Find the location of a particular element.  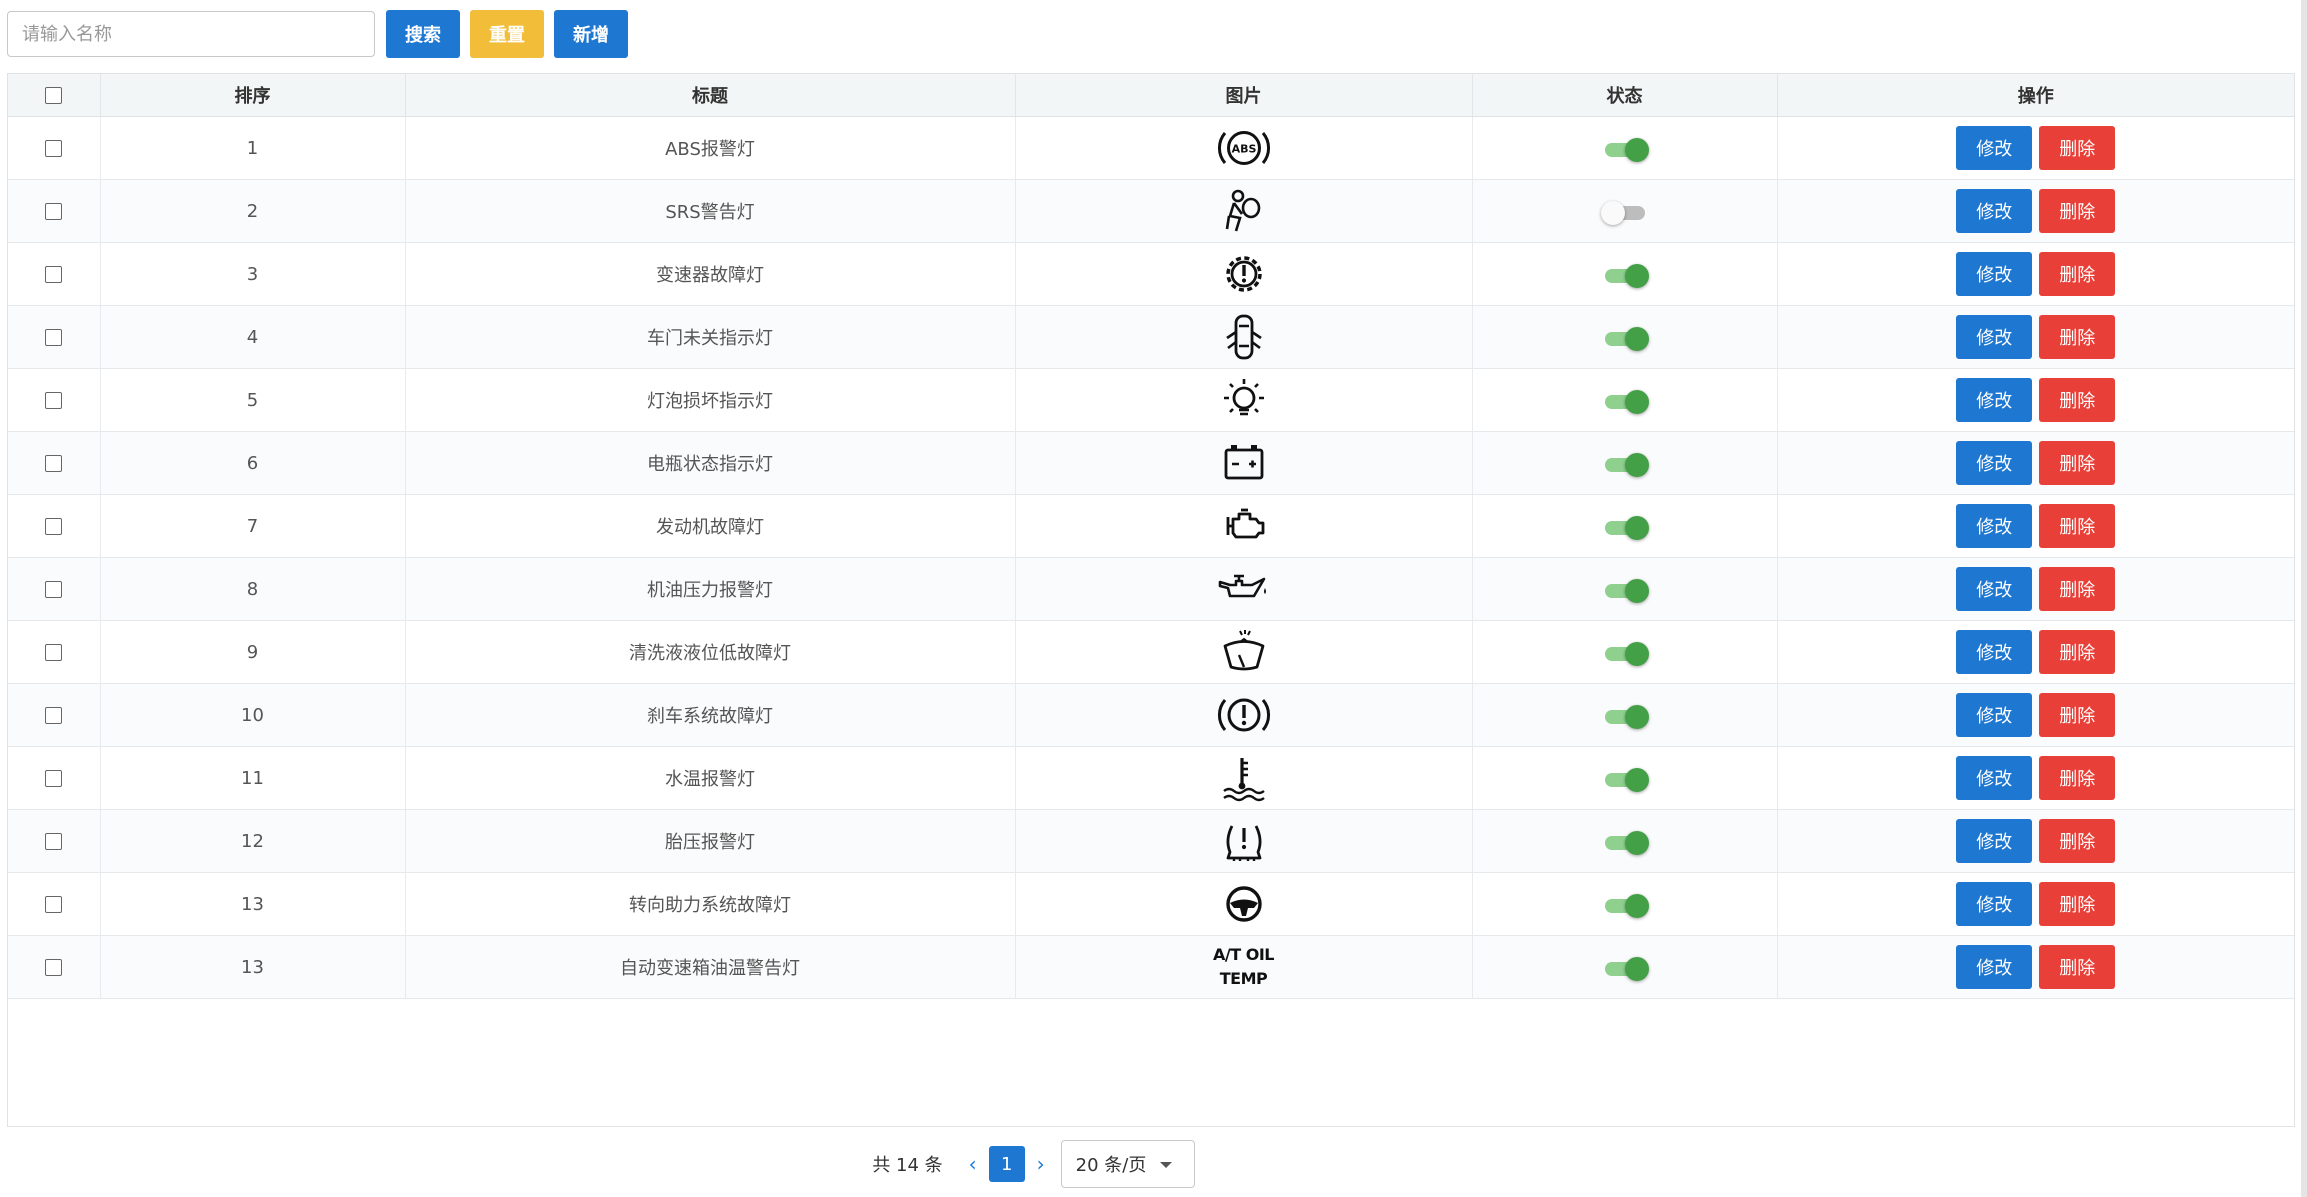

search-input is located at coordinates (191, 34).